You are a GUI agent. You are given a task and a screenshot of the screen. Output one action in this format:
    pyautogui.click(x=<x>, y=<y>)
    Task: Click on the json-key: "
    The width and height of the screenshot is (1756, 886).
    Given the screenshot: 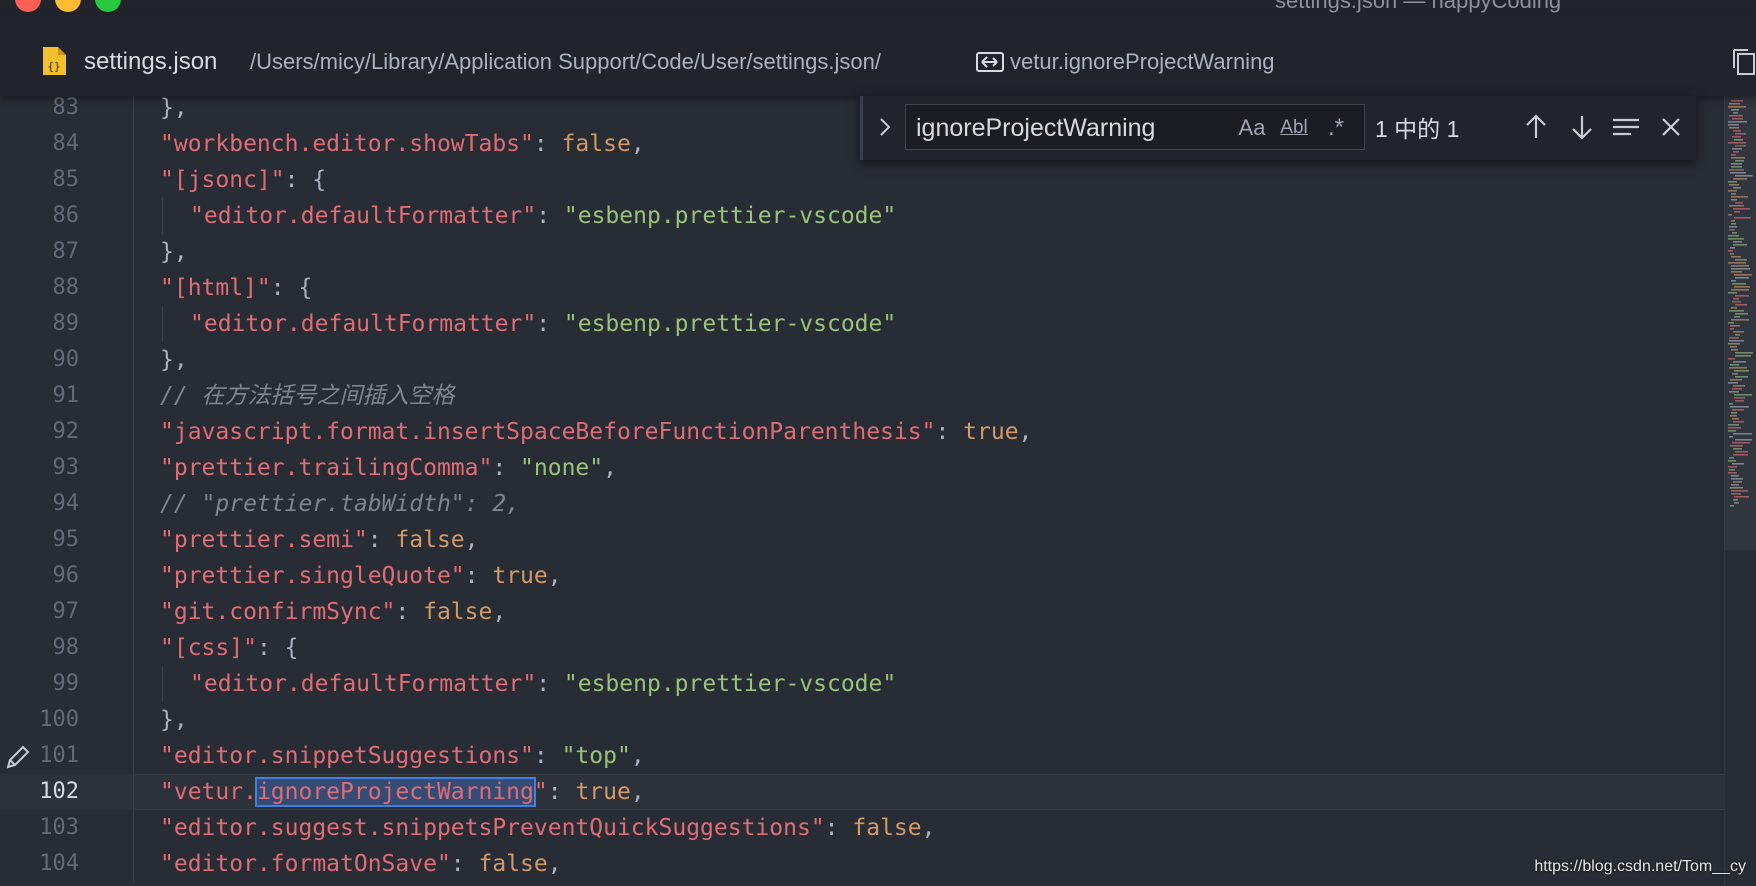 What is the action you would take?
    pyautogui.click(x=540, y=792)
    